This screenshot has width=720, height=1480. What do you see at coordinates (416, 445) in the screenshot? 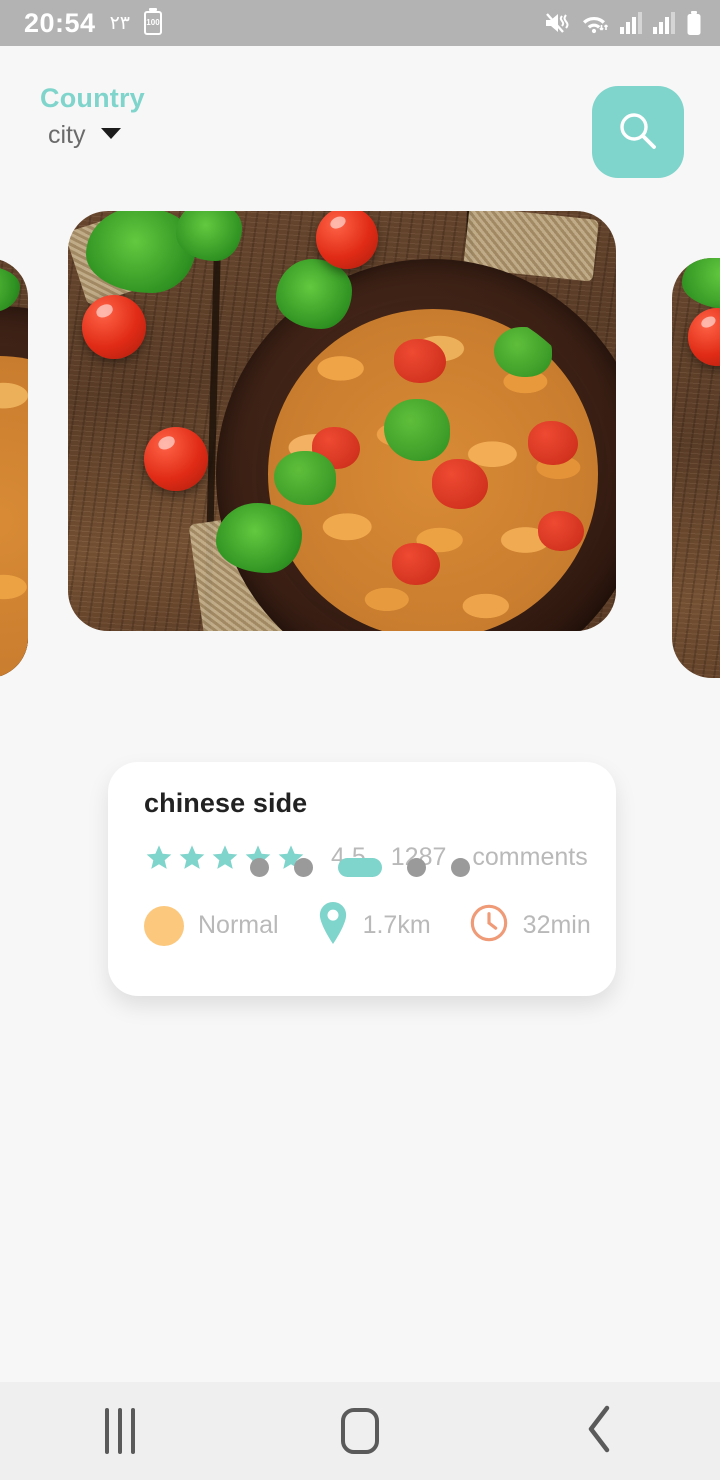
I see `pasta-bowl` at bounding box center [416, 445].